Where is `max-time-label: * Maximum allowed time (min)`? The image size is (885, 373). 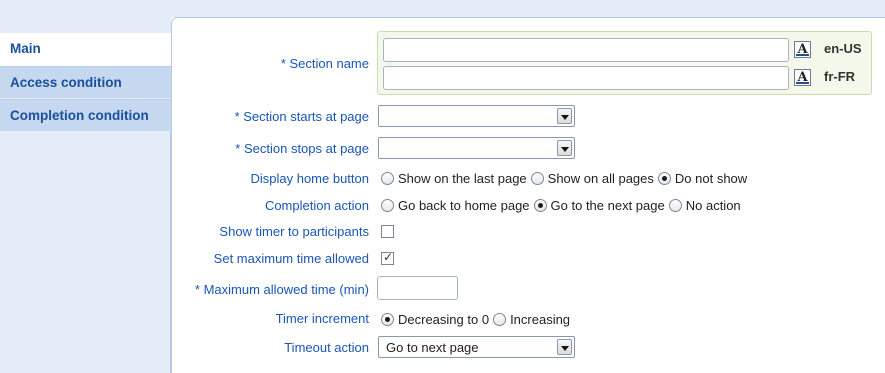
max-time-label: * Maximum allowed time (min) is located at coordinates (281, 289).